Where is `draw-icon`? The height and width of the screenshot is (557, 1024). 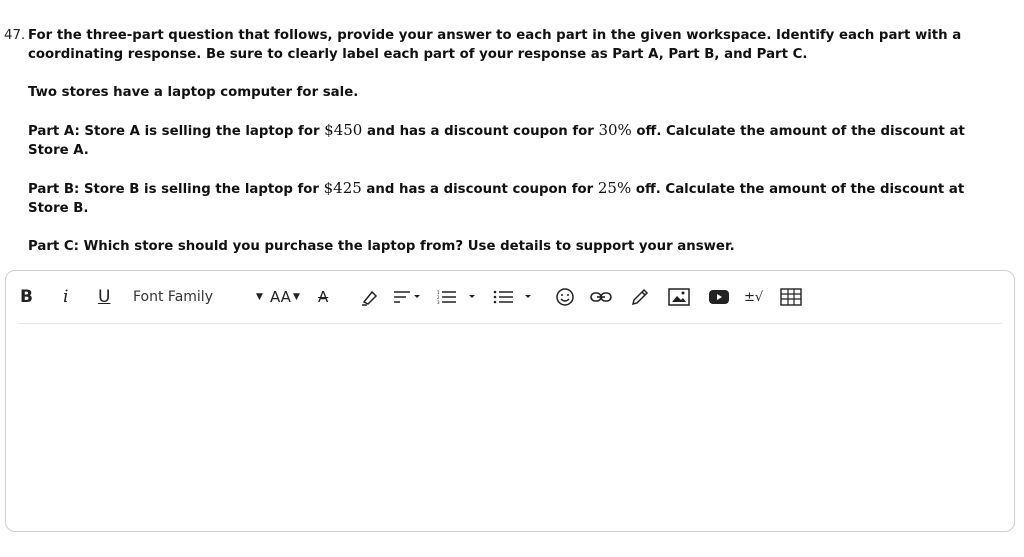
draw-icon is located at coordinates (640, 297).